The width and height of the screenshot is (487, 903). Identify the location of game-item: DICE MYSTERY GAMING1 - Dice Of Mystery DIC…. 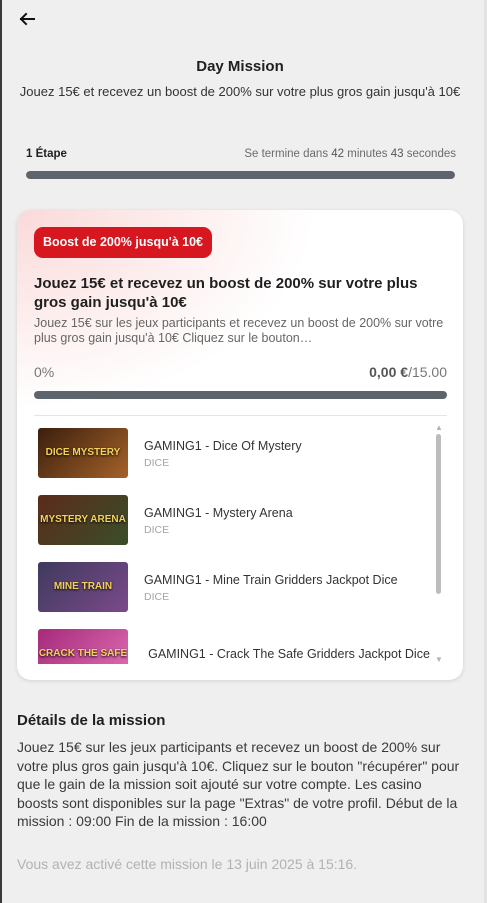
(232, 453).